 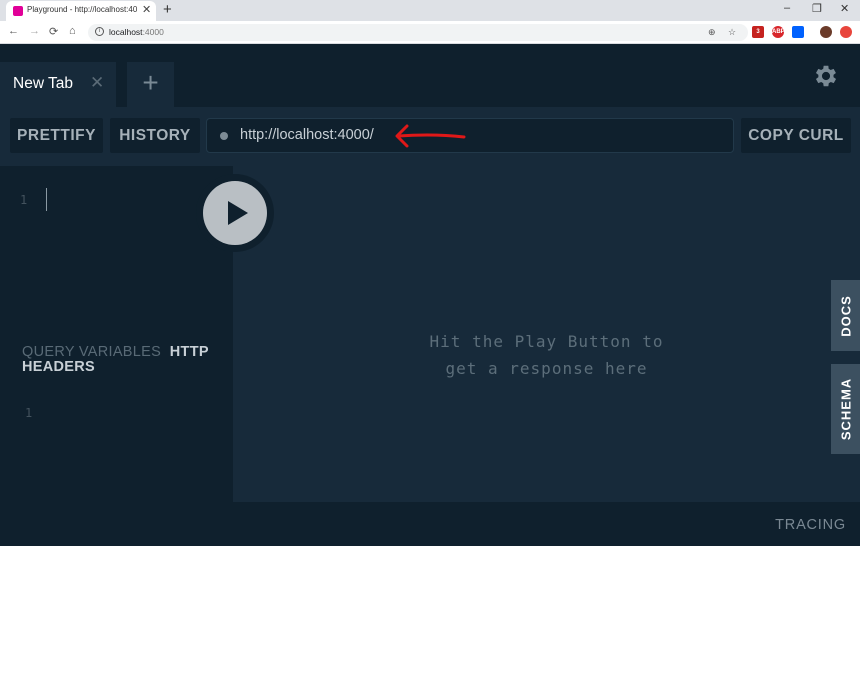 I want to click on schema-label: SCHEMA, so click(x=845, y=409).